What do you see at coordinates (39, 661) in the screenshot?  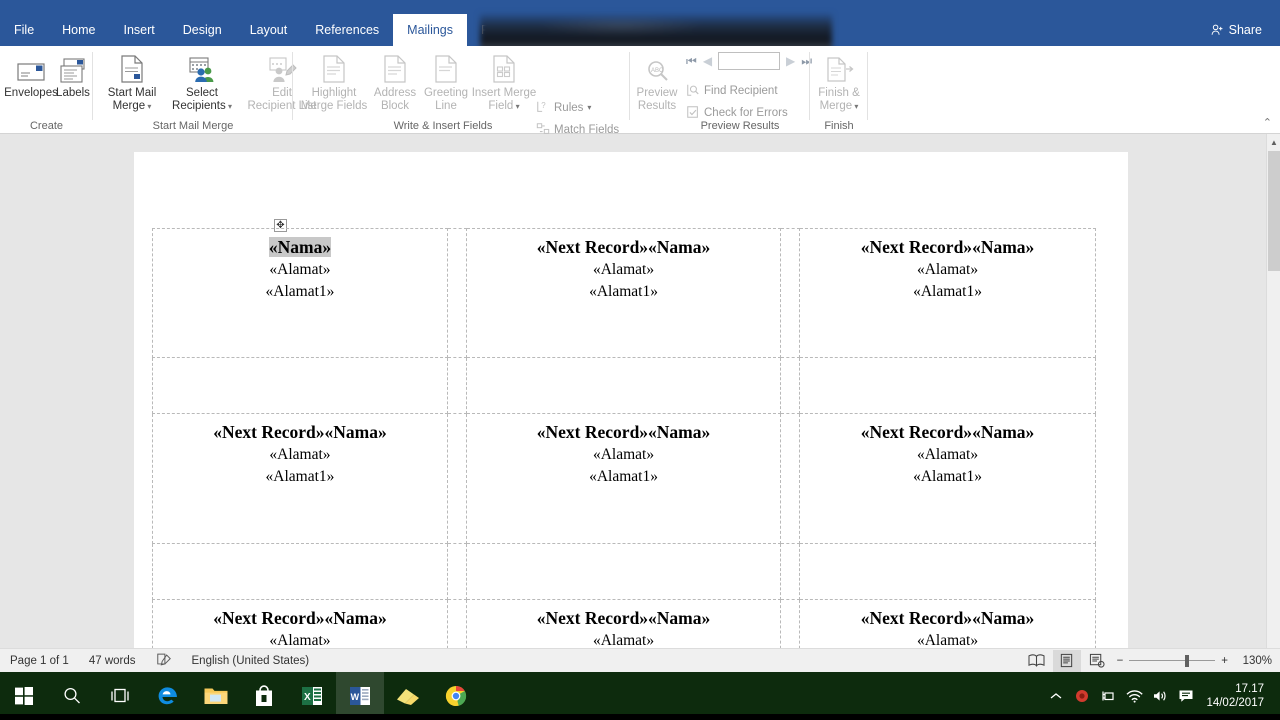 I see `page-indicator: Page 1 of 1` at bounding box center [39, 661].